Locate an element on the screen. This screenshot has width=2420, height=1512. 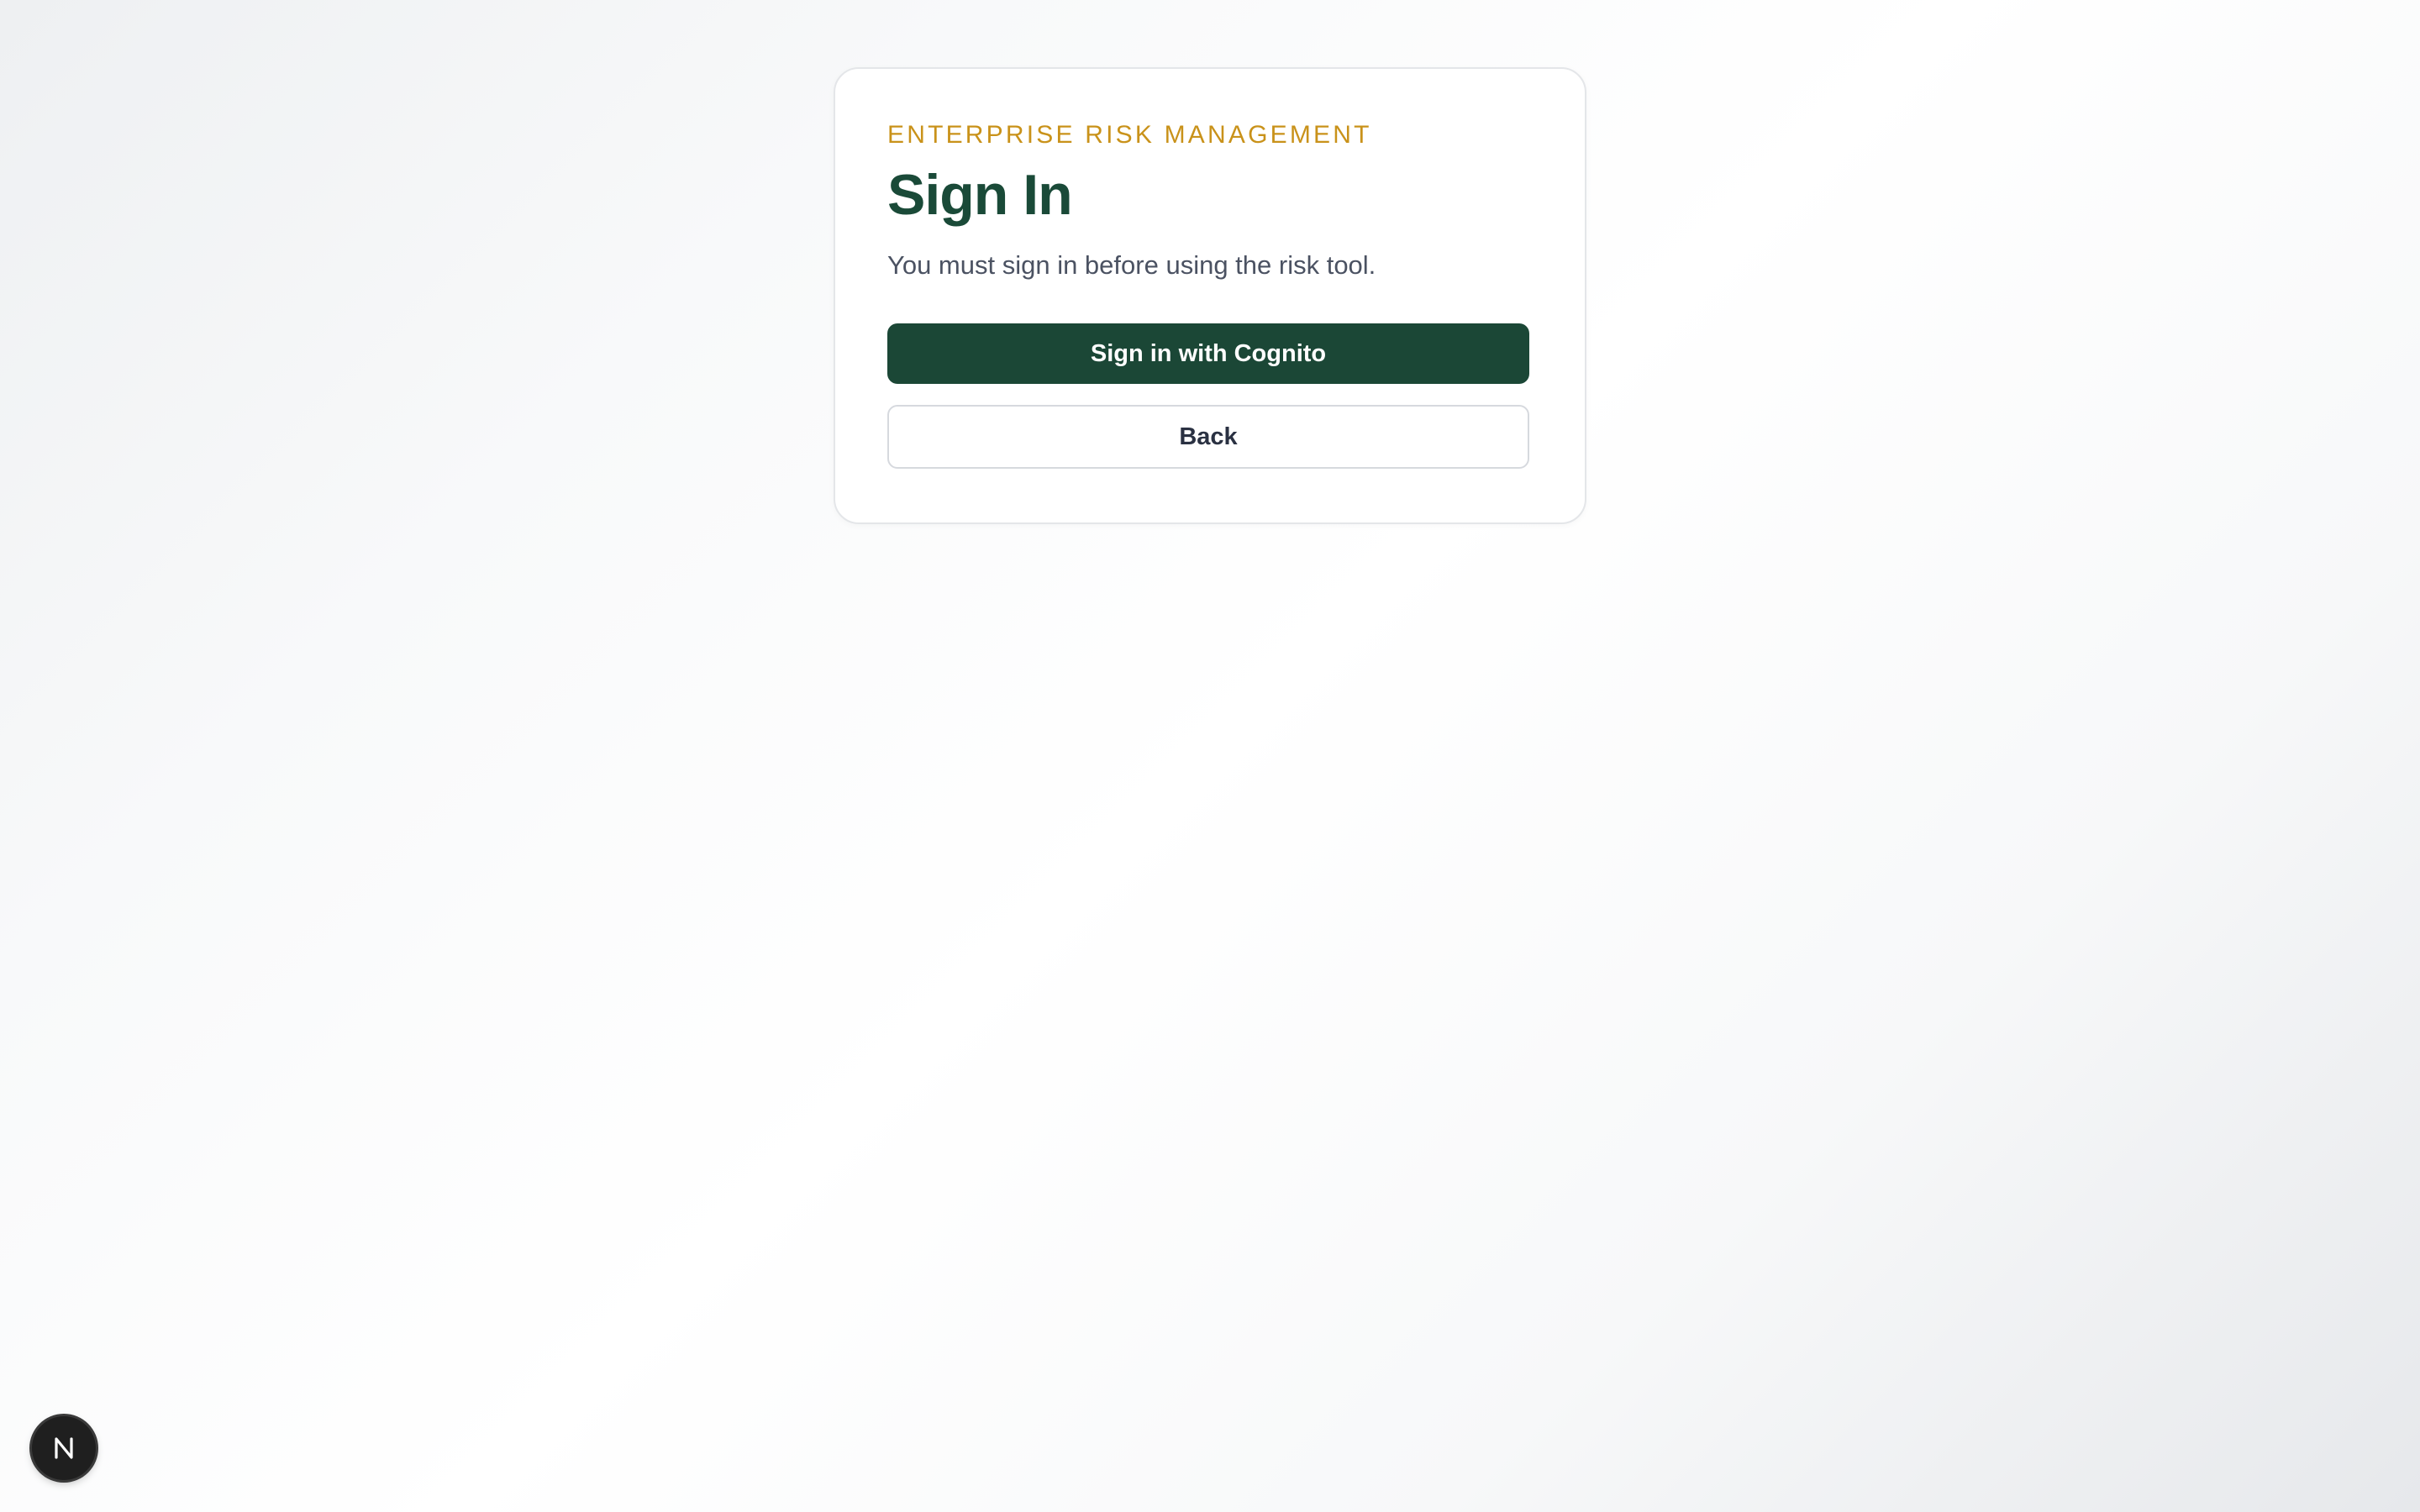
nextjs-dev-badge is located at coordinates (64, 1448).